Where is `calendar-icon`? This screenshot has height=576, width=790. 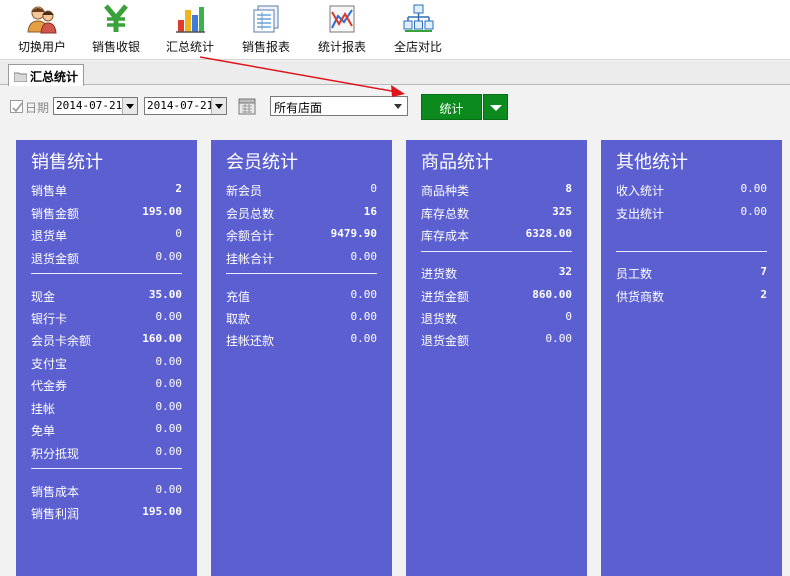
calendar-icon is located at coordinates (247, 106).